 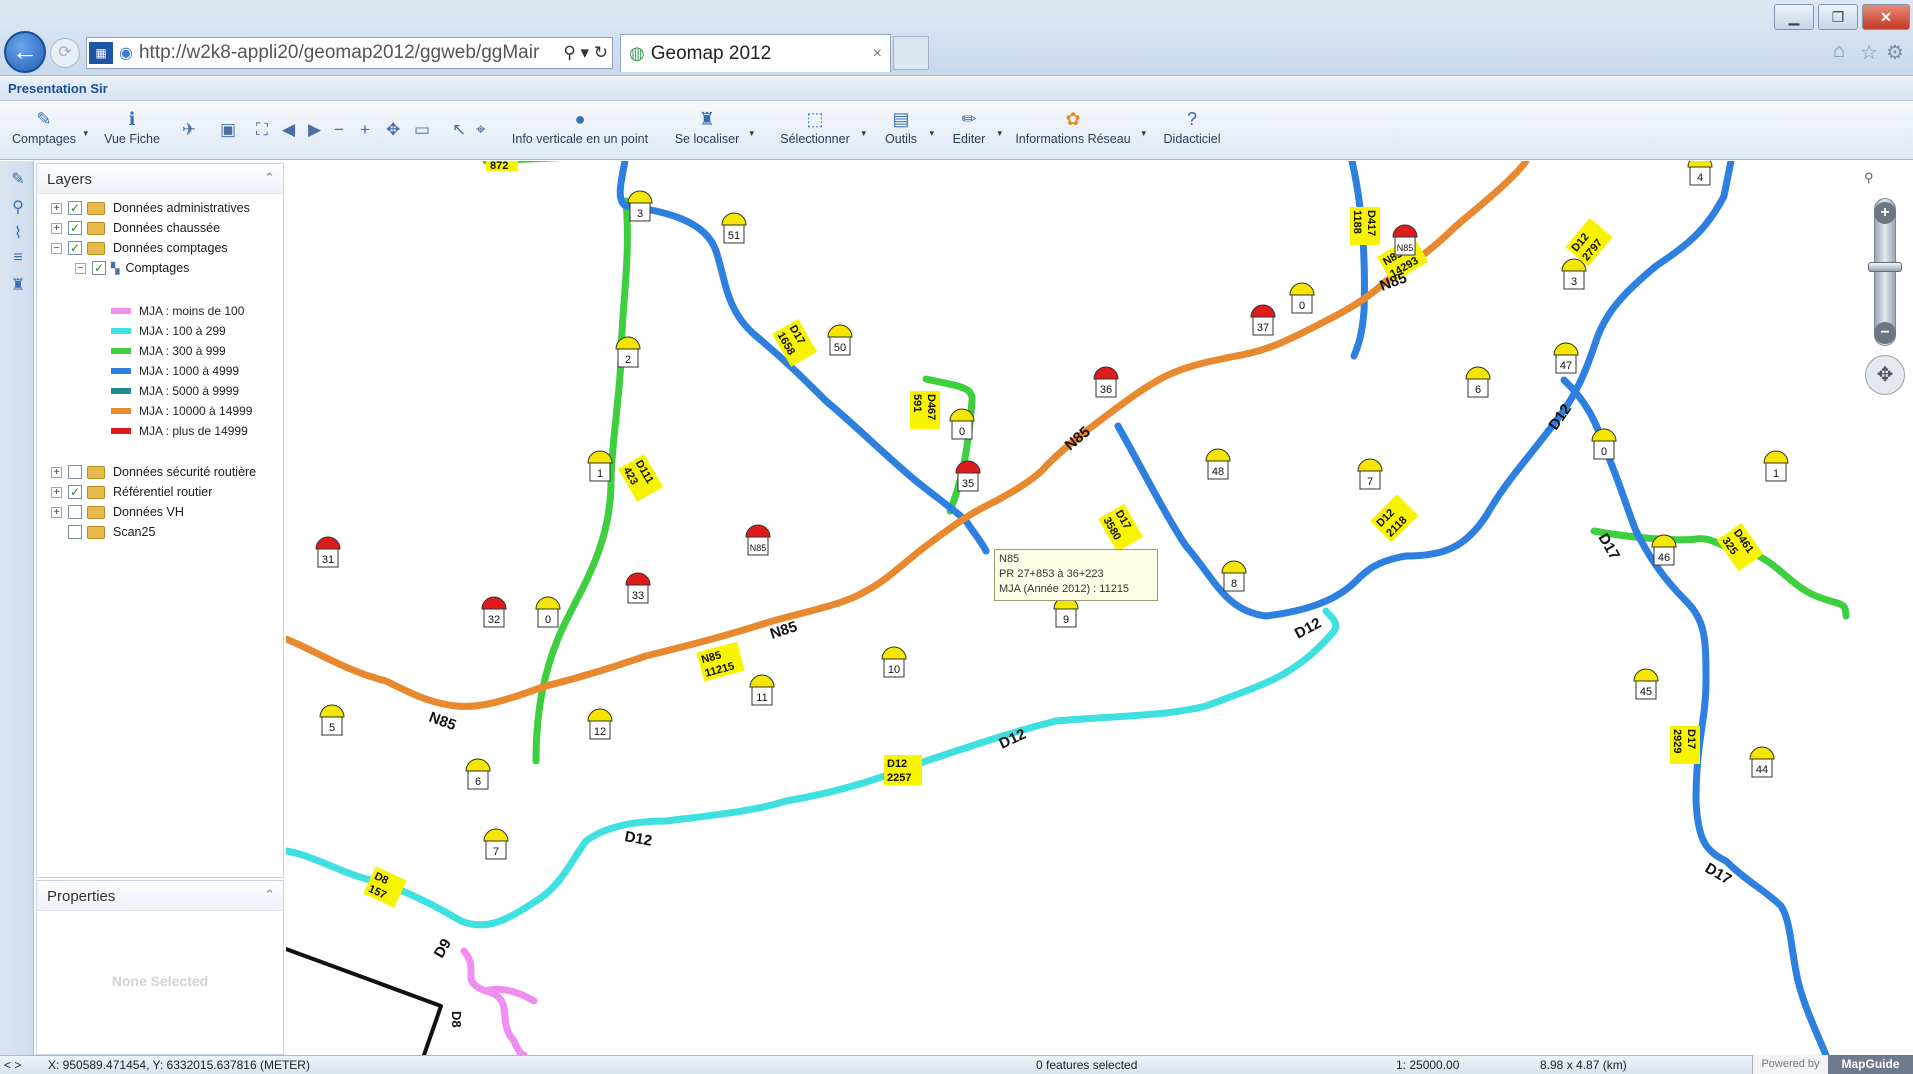 I want to click on layer-group-referentiel: + ✓ Référentiel routier, so click(x=131, y=492).